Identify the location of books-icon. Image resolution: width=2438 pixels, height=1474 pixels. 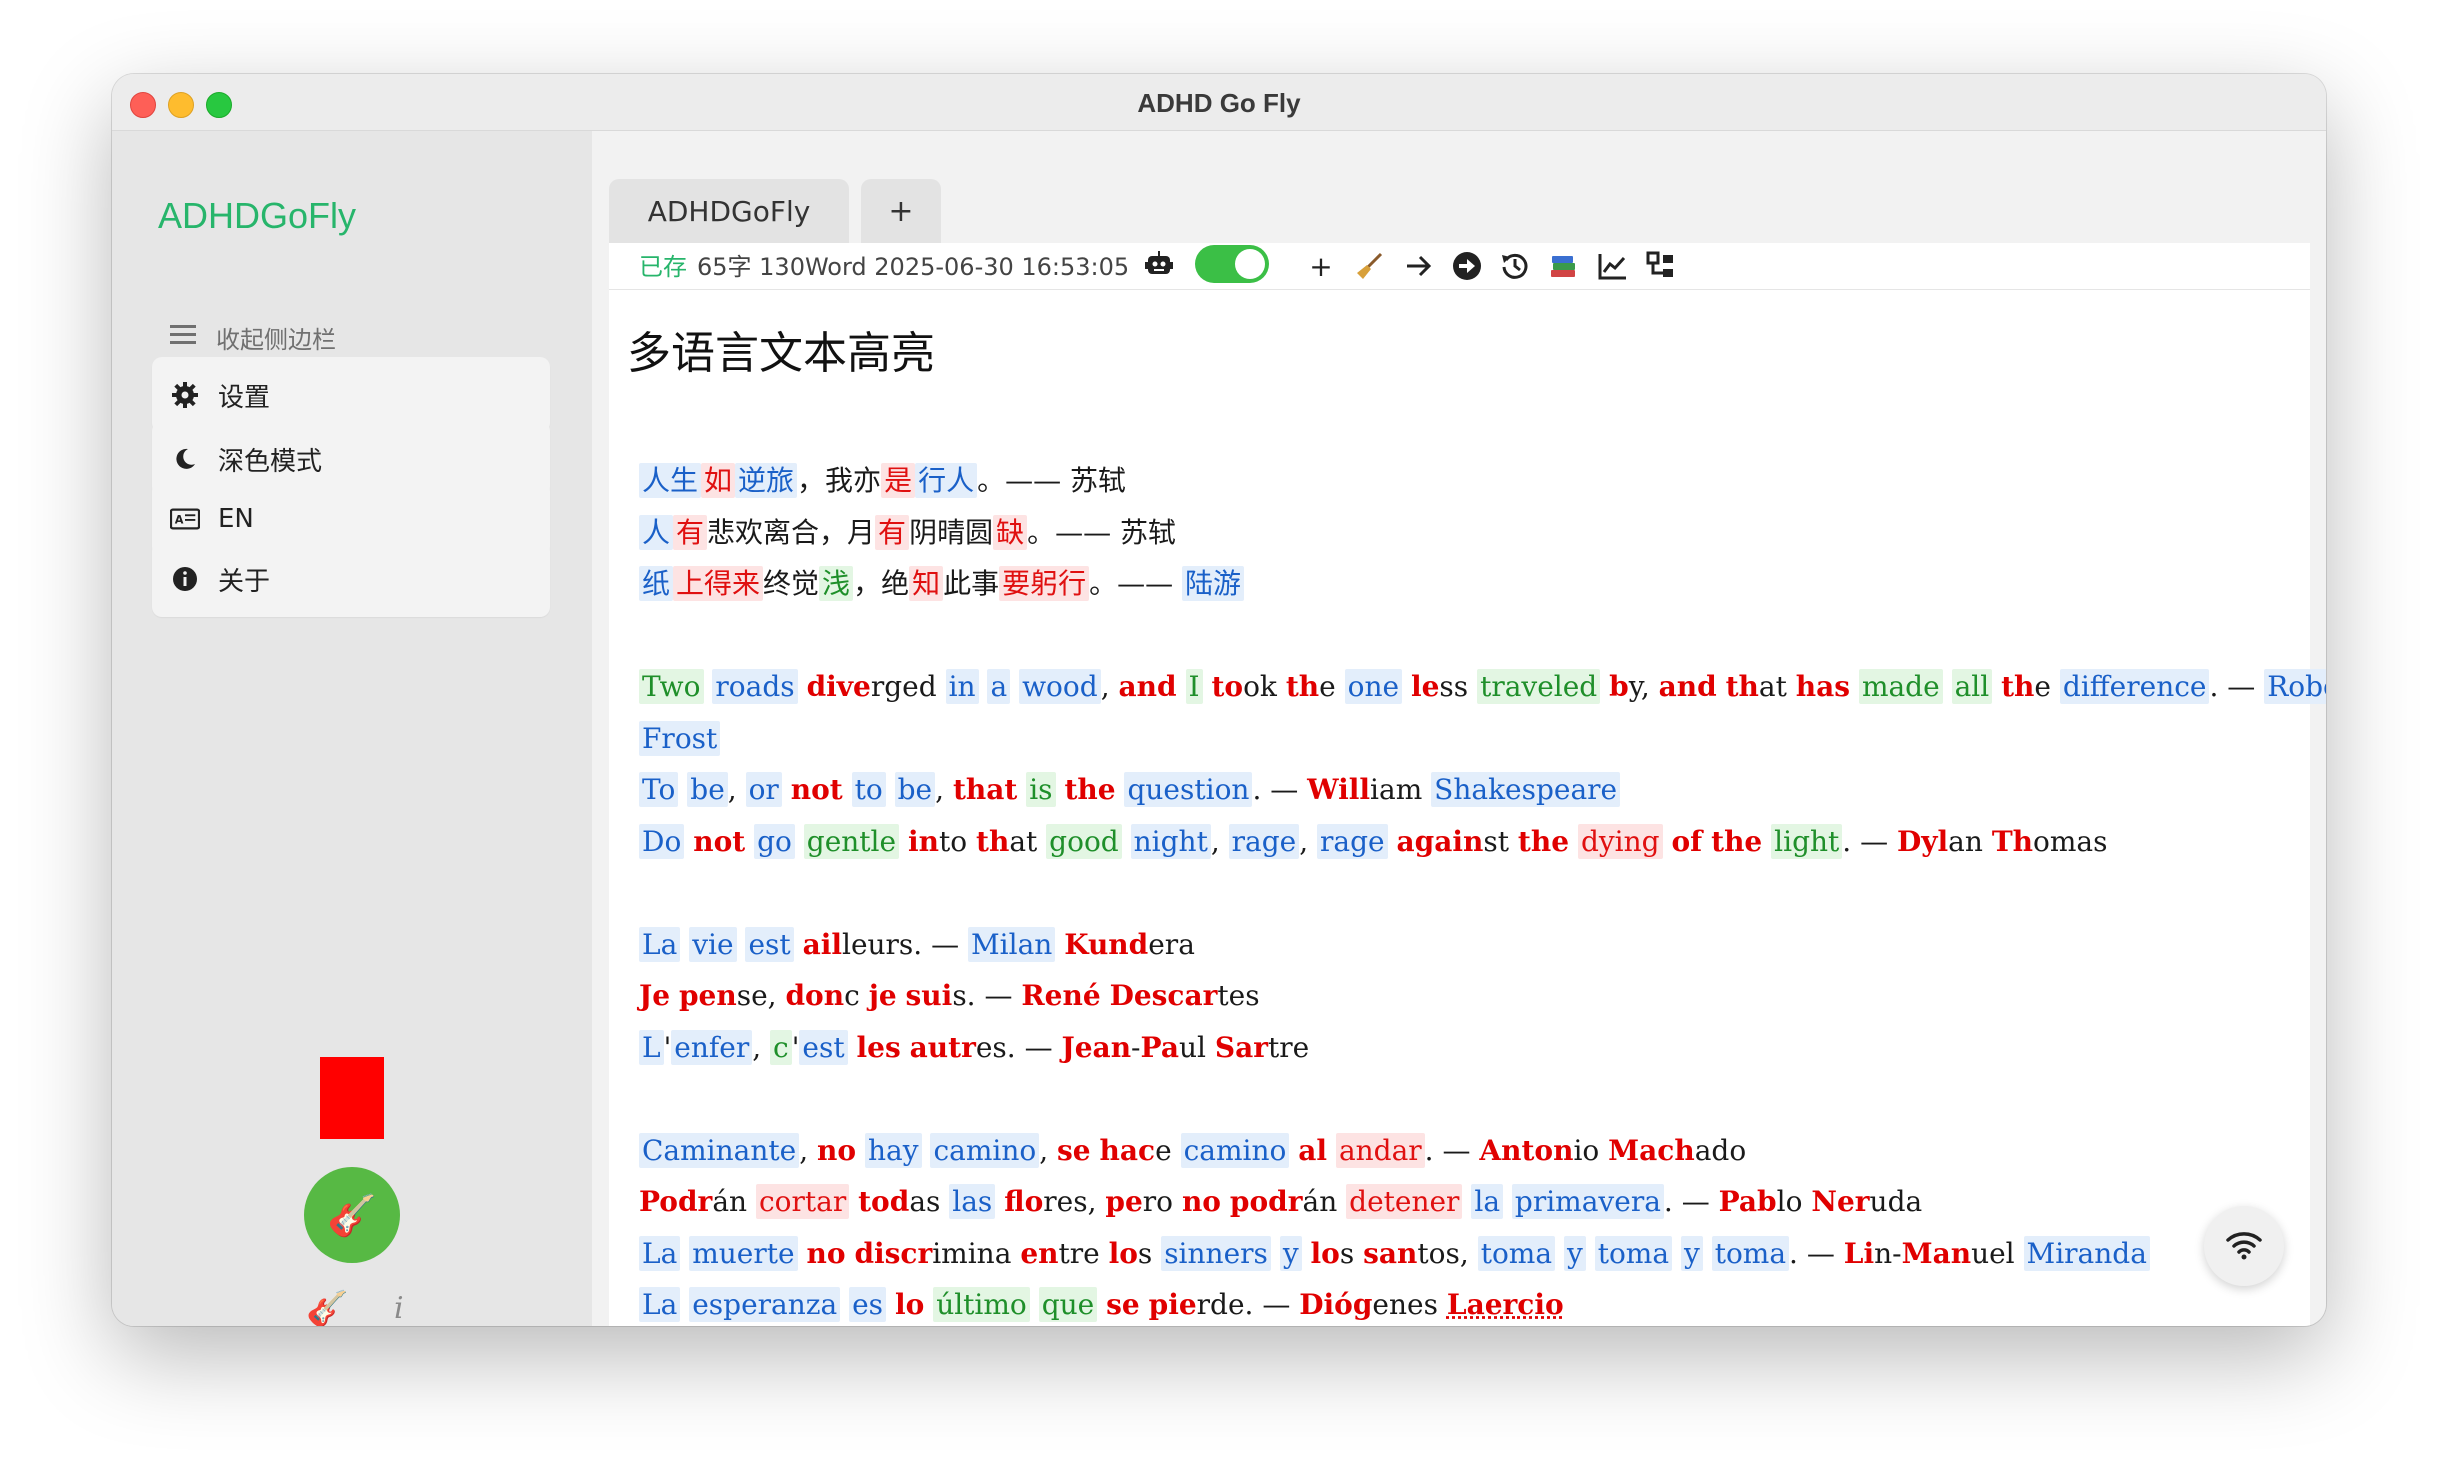
(1563, 266).